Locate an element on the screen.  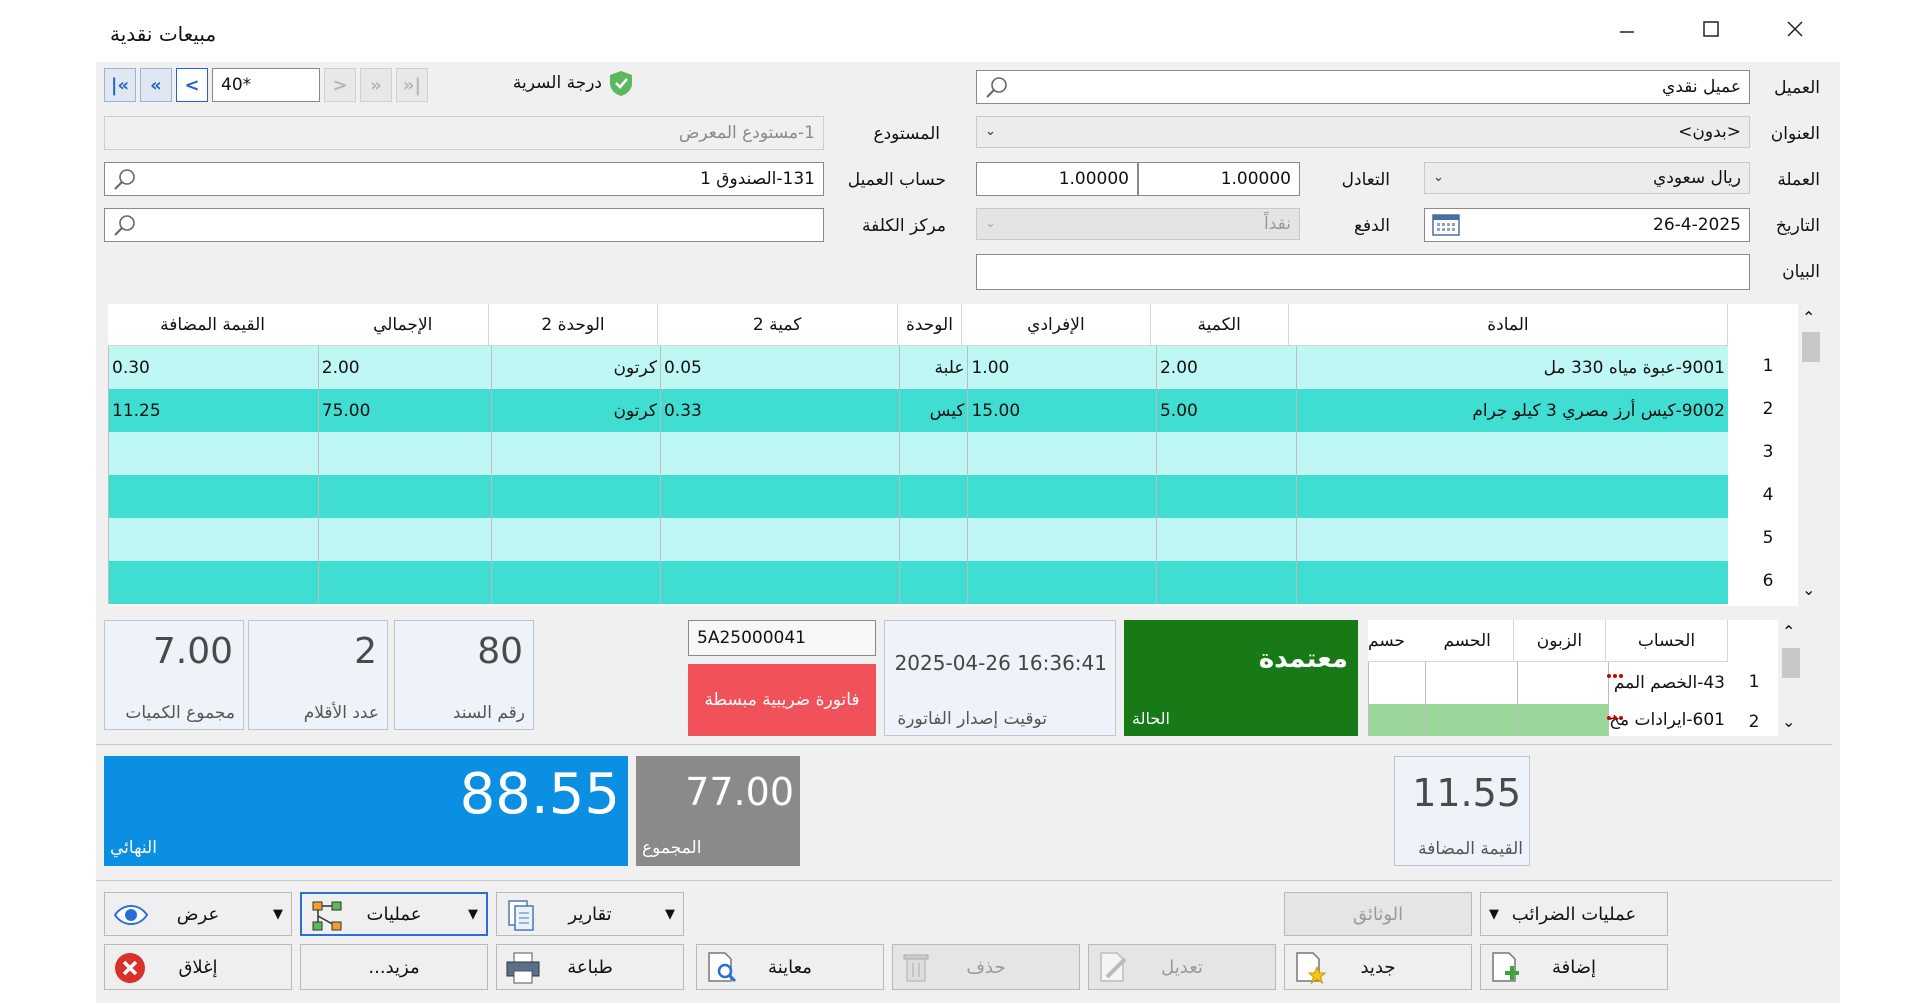
column-header-unit: الوحدة is located at coordinates (930, 324).